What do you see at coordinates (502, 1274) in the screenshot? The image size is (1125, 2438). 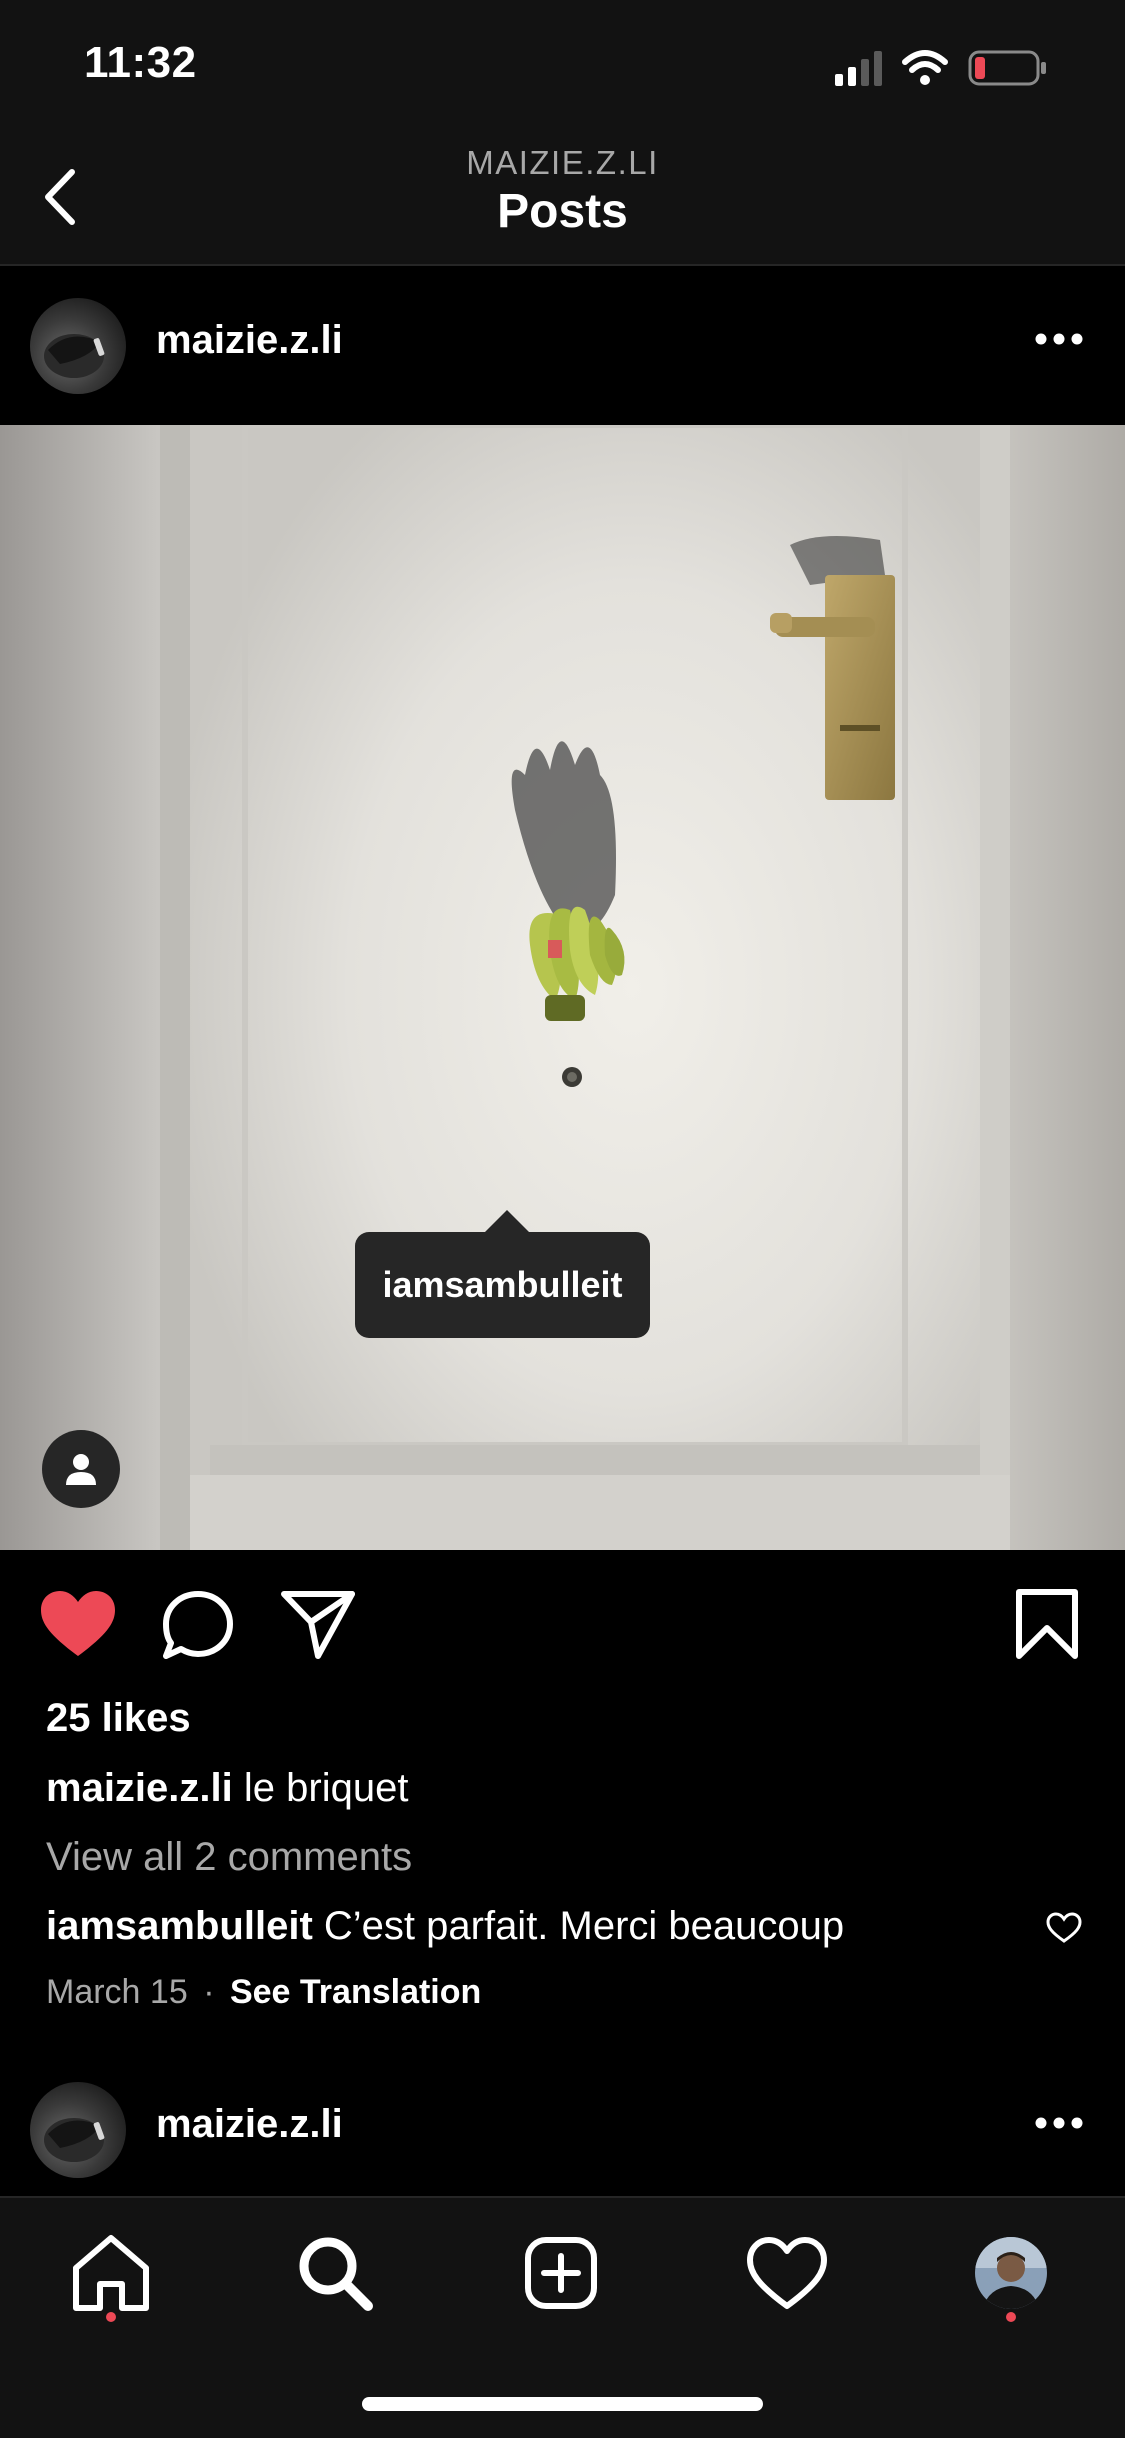 I see `user-tag-tooltip: iamsambulleit` at bounding box center [502, 1274].